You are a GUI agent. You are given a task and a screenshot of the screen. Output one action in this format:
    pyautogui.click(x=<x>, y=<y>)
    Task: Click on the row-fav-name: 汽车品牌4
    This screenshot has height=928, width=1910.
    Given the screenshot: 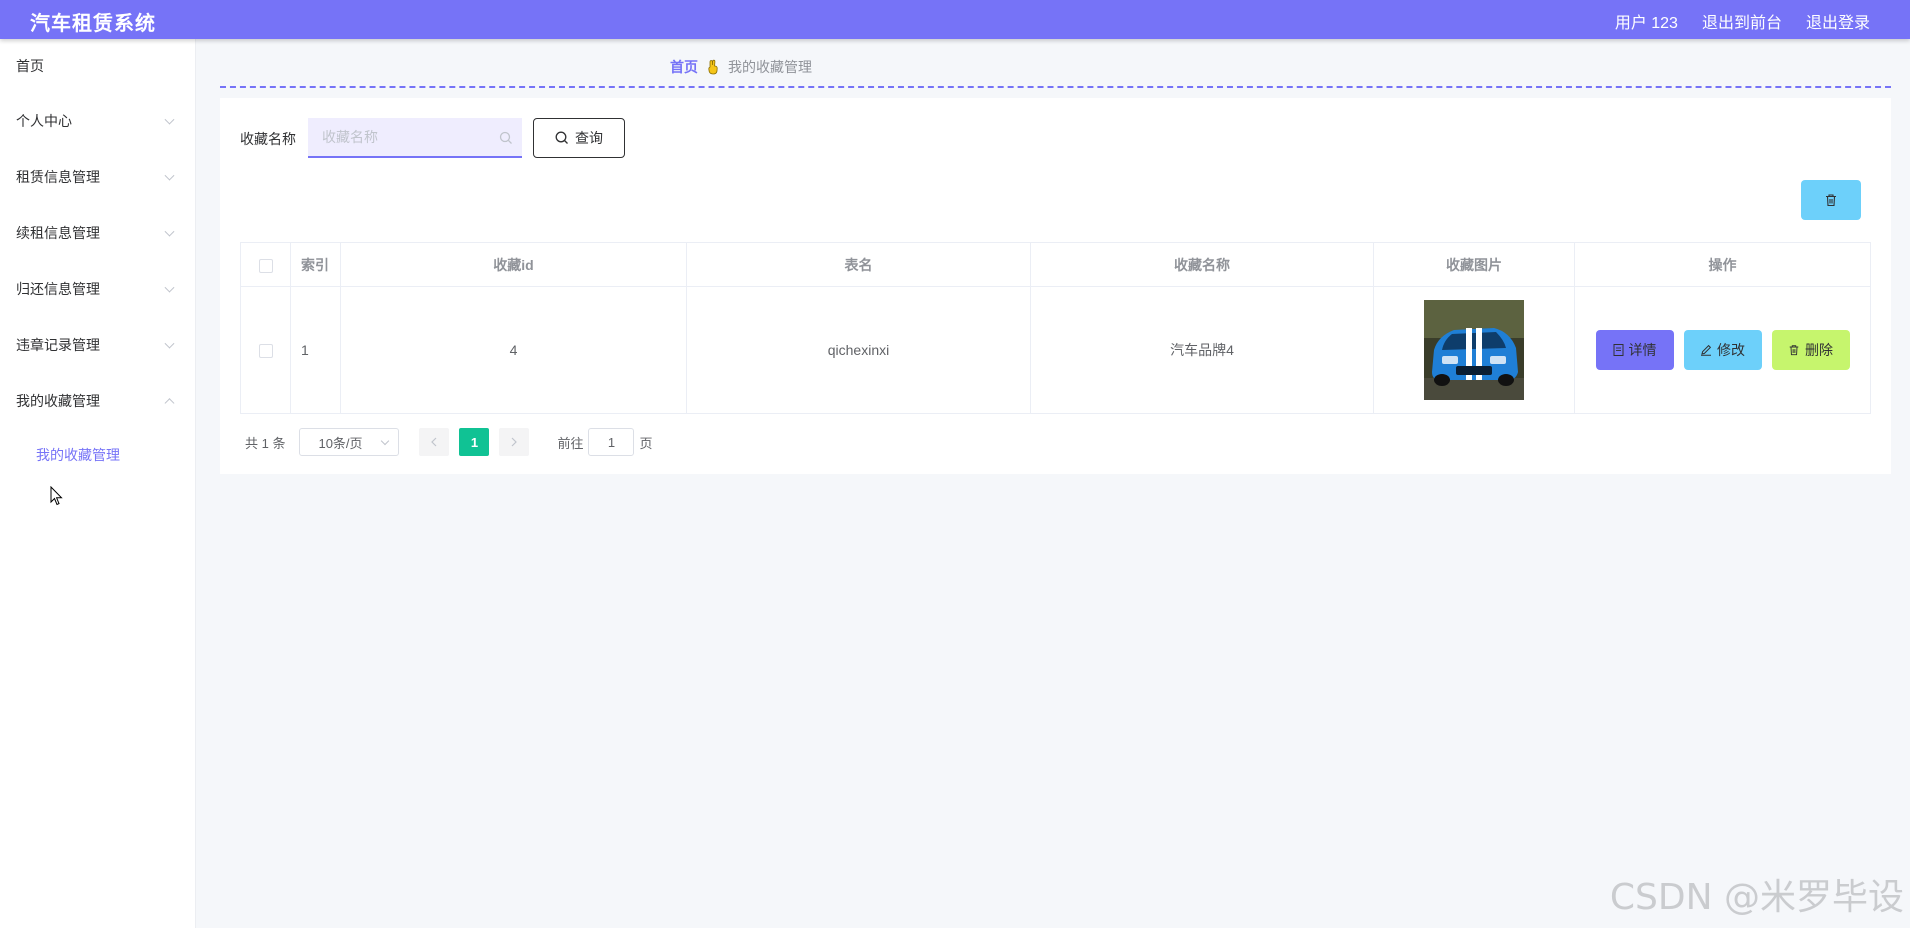 What is the action you would take?
    pyautogui.click(x=1202, y=350)
    